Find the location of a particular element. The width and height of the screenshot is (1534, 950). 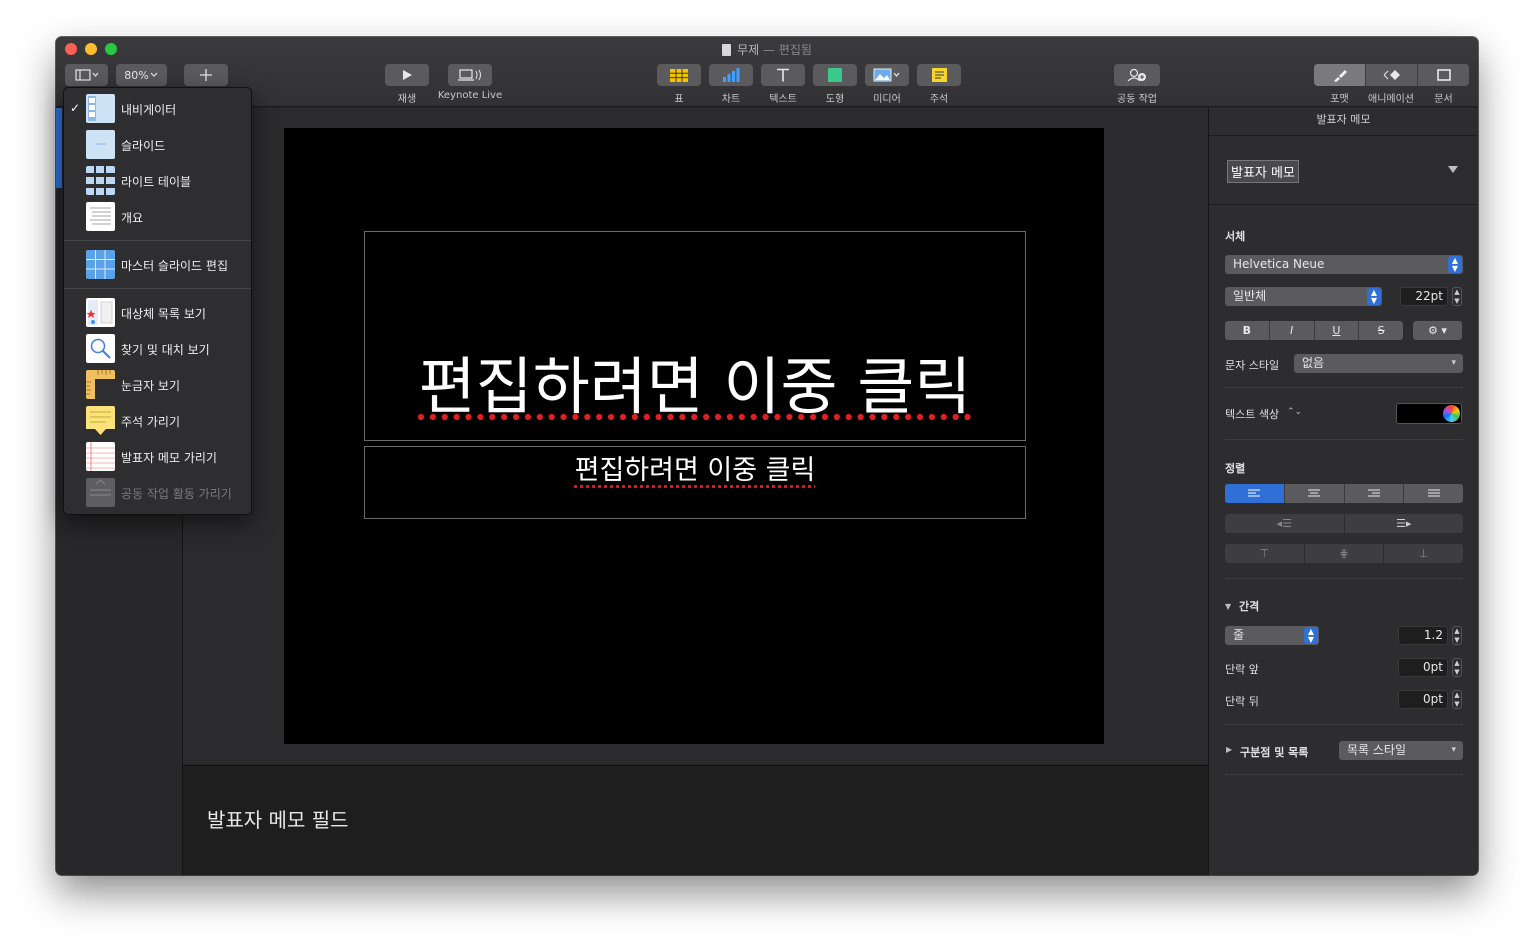

text-button is located at coordinates (783, 75).